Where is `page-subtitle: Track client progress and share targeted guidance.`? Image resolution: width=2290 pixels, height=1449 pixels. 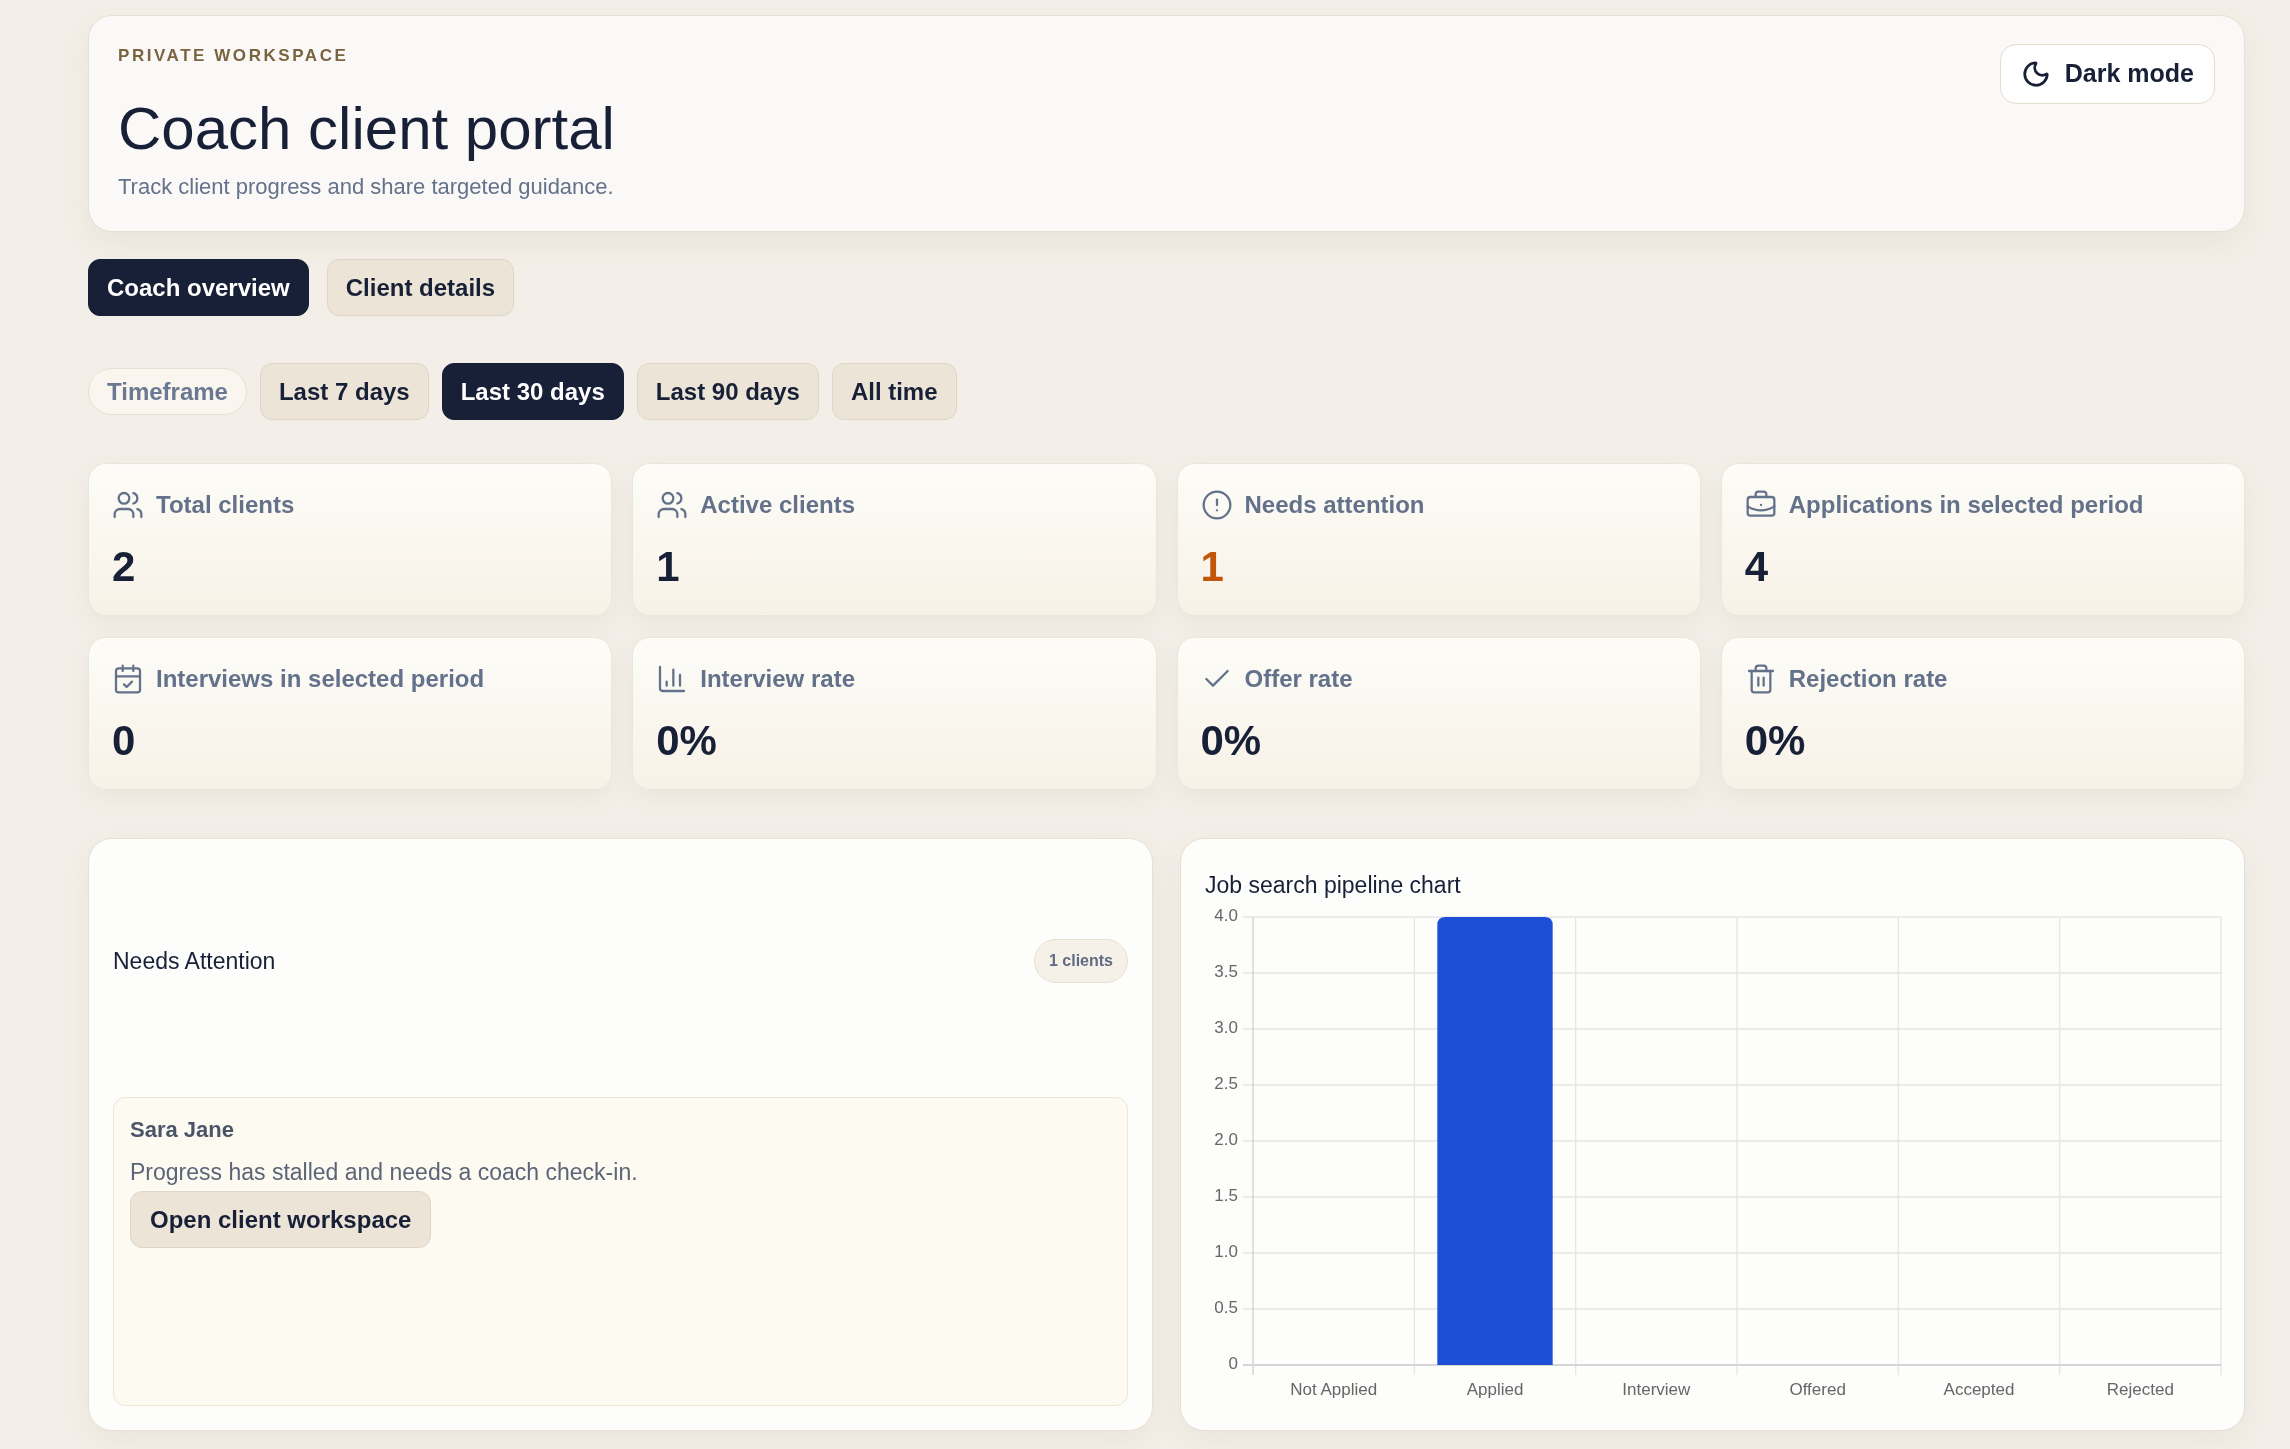 page-subtitle: Track client progress and share targeted guidance. is located at coordinates (366, 187).